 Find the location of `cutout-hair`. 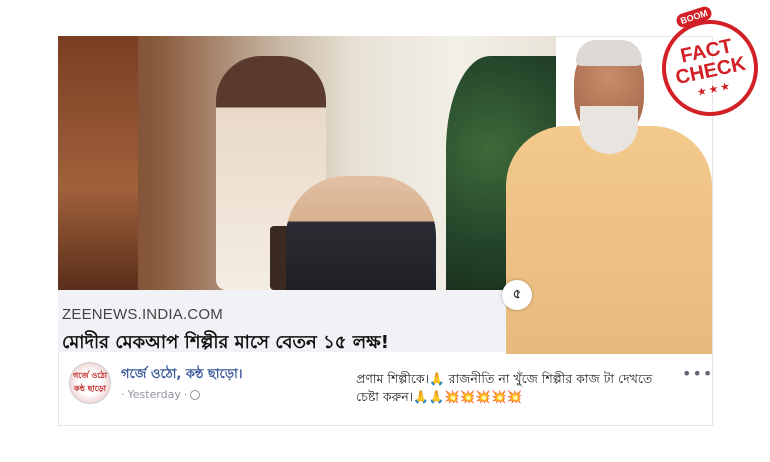

cutout-hair is located at coordinates (609, 53).